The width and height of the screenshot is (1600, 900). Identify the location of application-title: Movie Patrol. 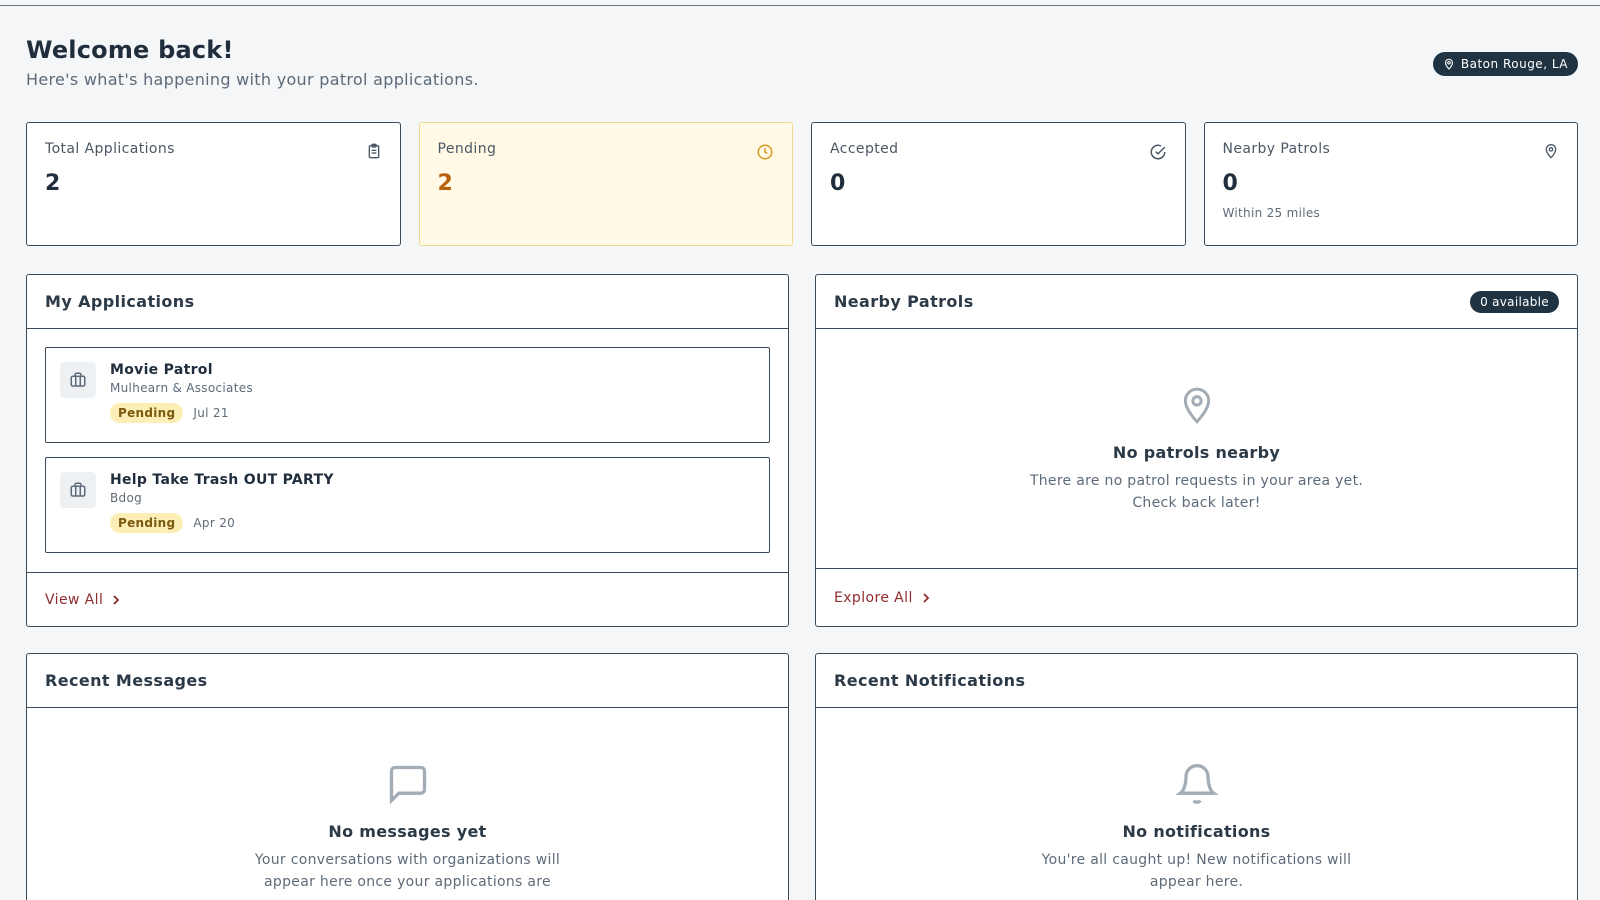
(161, 370).